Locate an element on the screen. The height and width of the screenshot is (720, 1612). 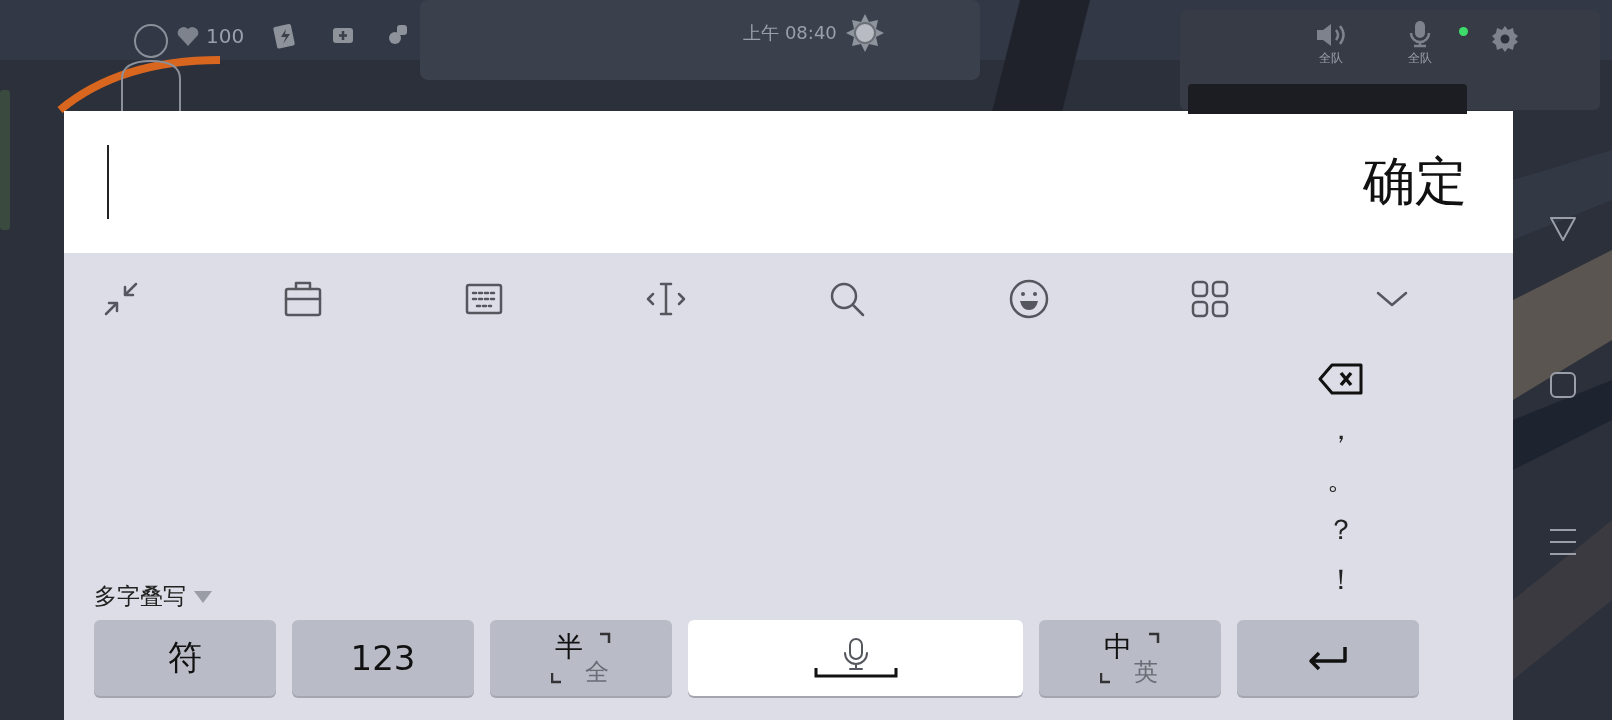
symbol-key: ？ is located at coordinates (1341, 530).